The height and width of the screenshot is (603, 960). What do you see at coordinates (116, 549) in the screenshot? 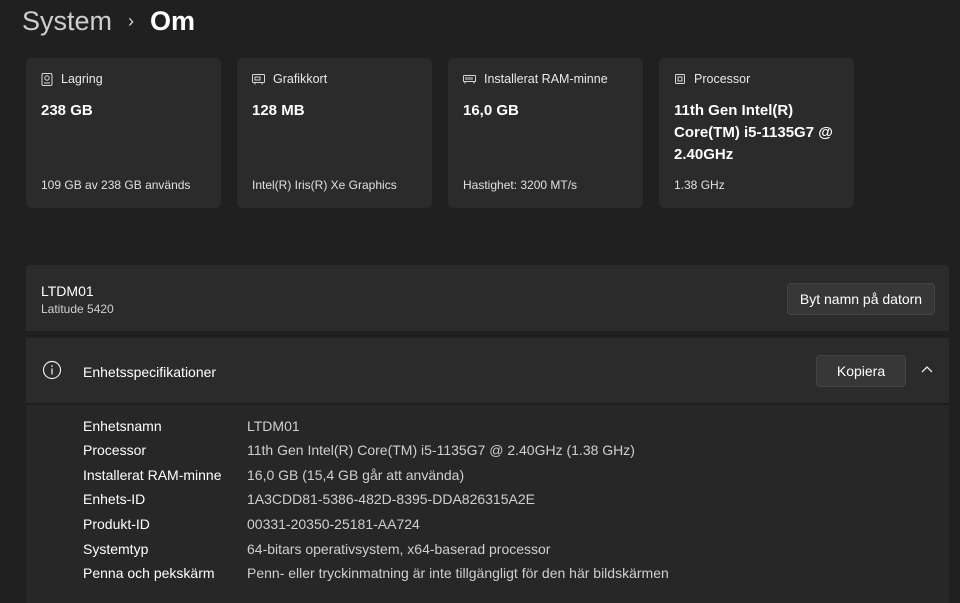
I see `spec-label: Systemtyp` at bounding box center [116, 549].